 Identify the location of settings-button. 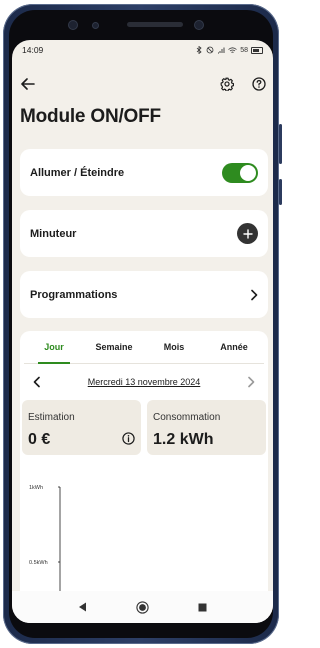
(227, 84).